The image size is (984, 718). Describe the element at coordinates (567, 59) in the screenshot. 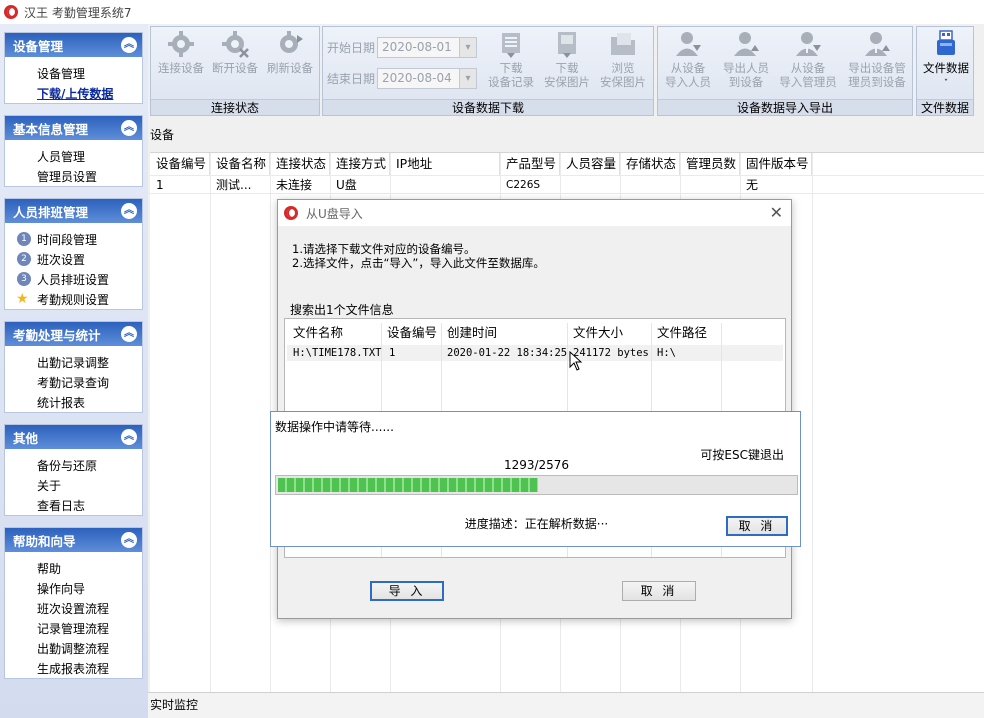

I see `download-security-images-button: 下载 安保图片` at that location.